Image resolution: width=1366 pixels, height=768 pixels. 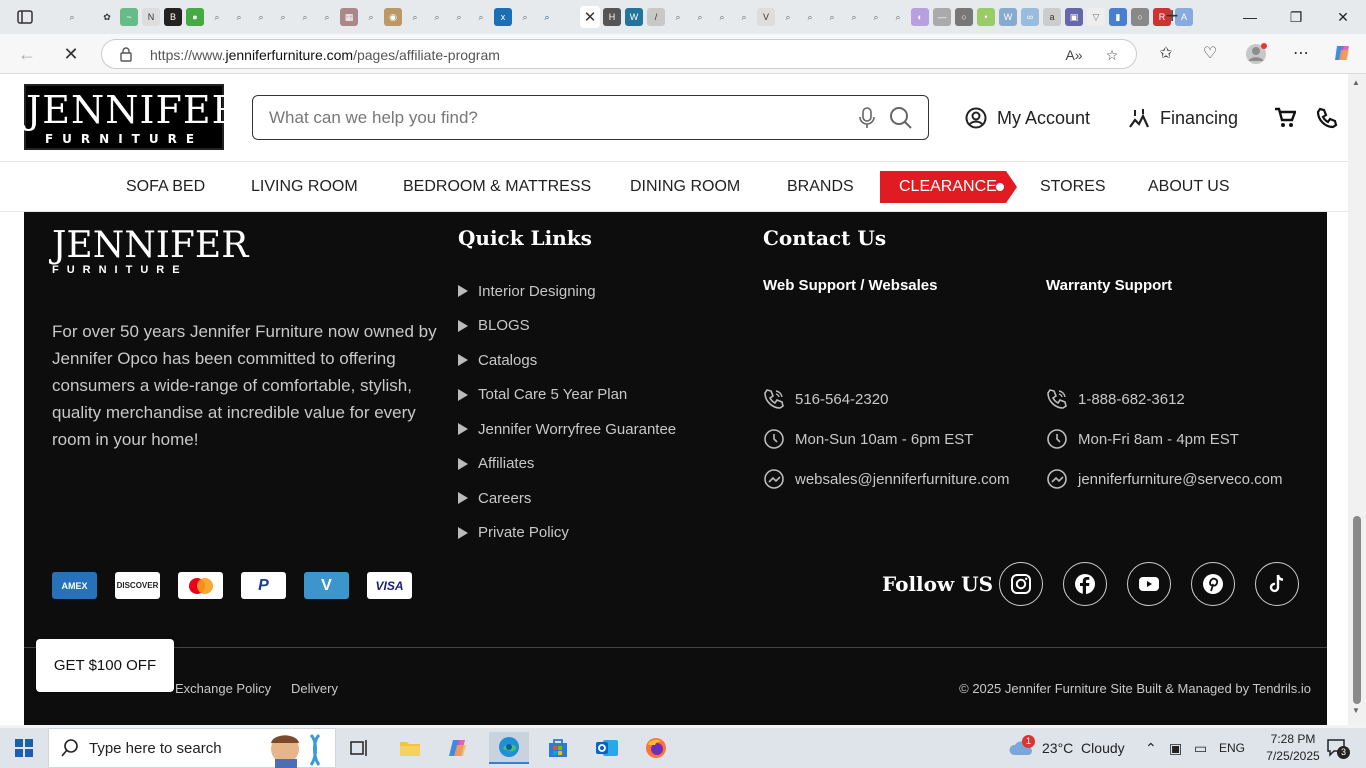 What do you see at coordinates (920, 17) in the screenshot?
I see `tab-favicon: ◐` at bounding box center [920, 17].